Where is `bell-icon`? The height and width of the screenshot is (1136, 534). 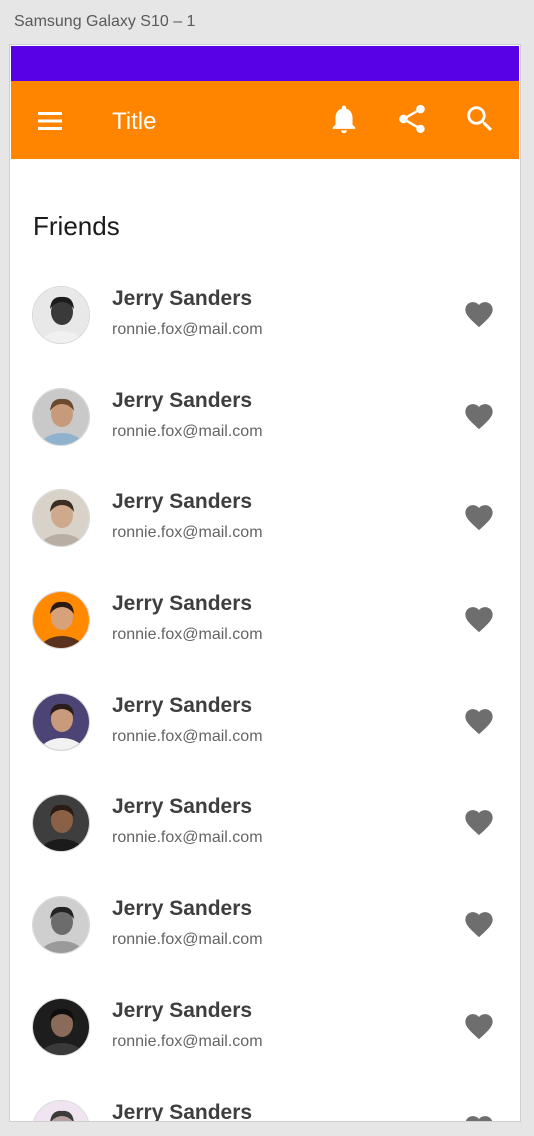
bell-icon is located at coordinates (344, 119).